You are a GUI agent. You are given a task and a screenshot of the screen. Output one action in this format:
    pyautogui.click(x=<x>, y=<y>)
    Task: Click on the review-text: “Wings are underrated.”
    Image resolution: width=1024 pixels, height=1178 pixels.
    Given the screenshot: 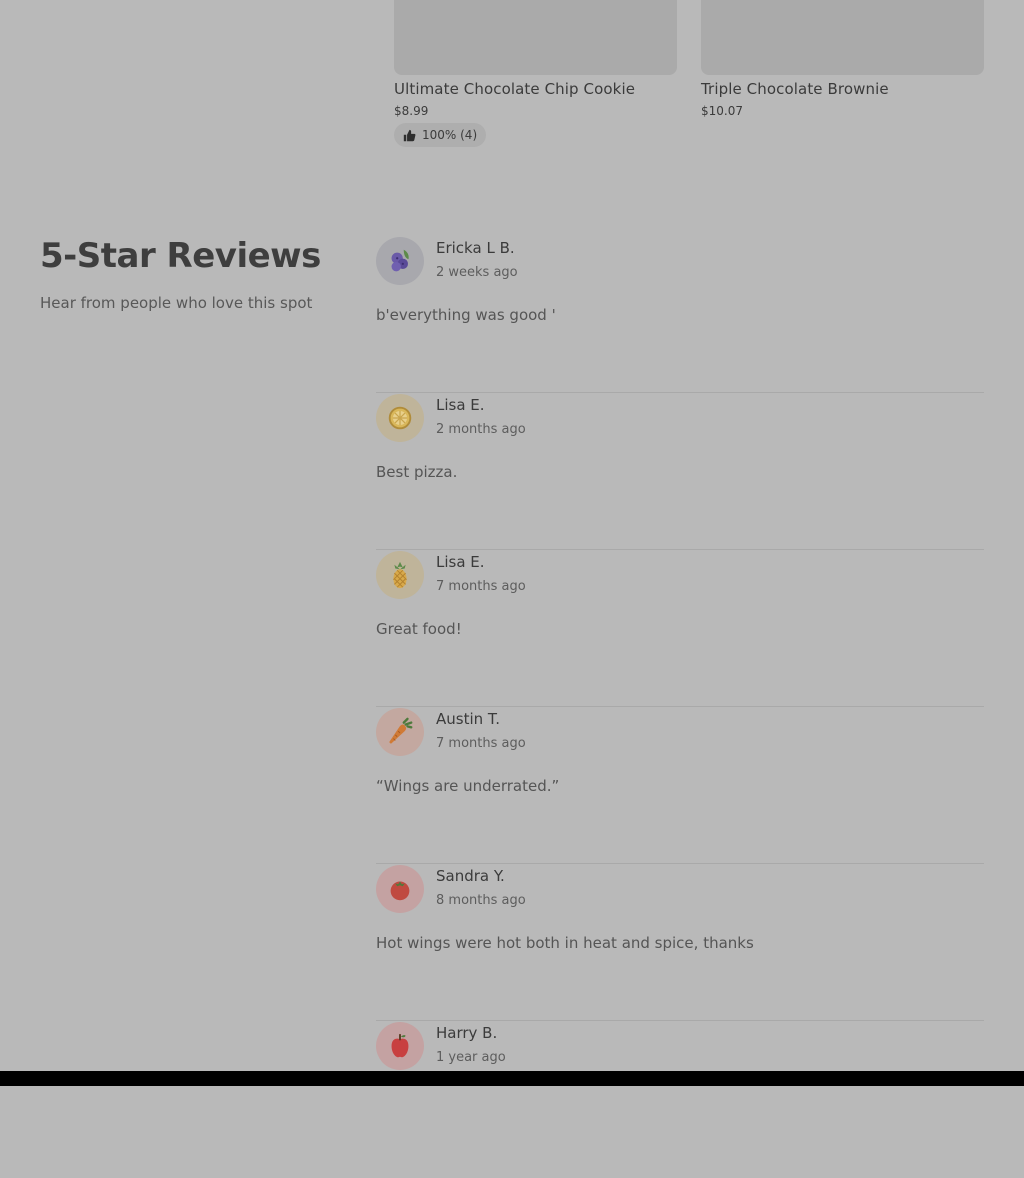 What is the action you would take?
    pyautogui.click(x=468, y=786)
    